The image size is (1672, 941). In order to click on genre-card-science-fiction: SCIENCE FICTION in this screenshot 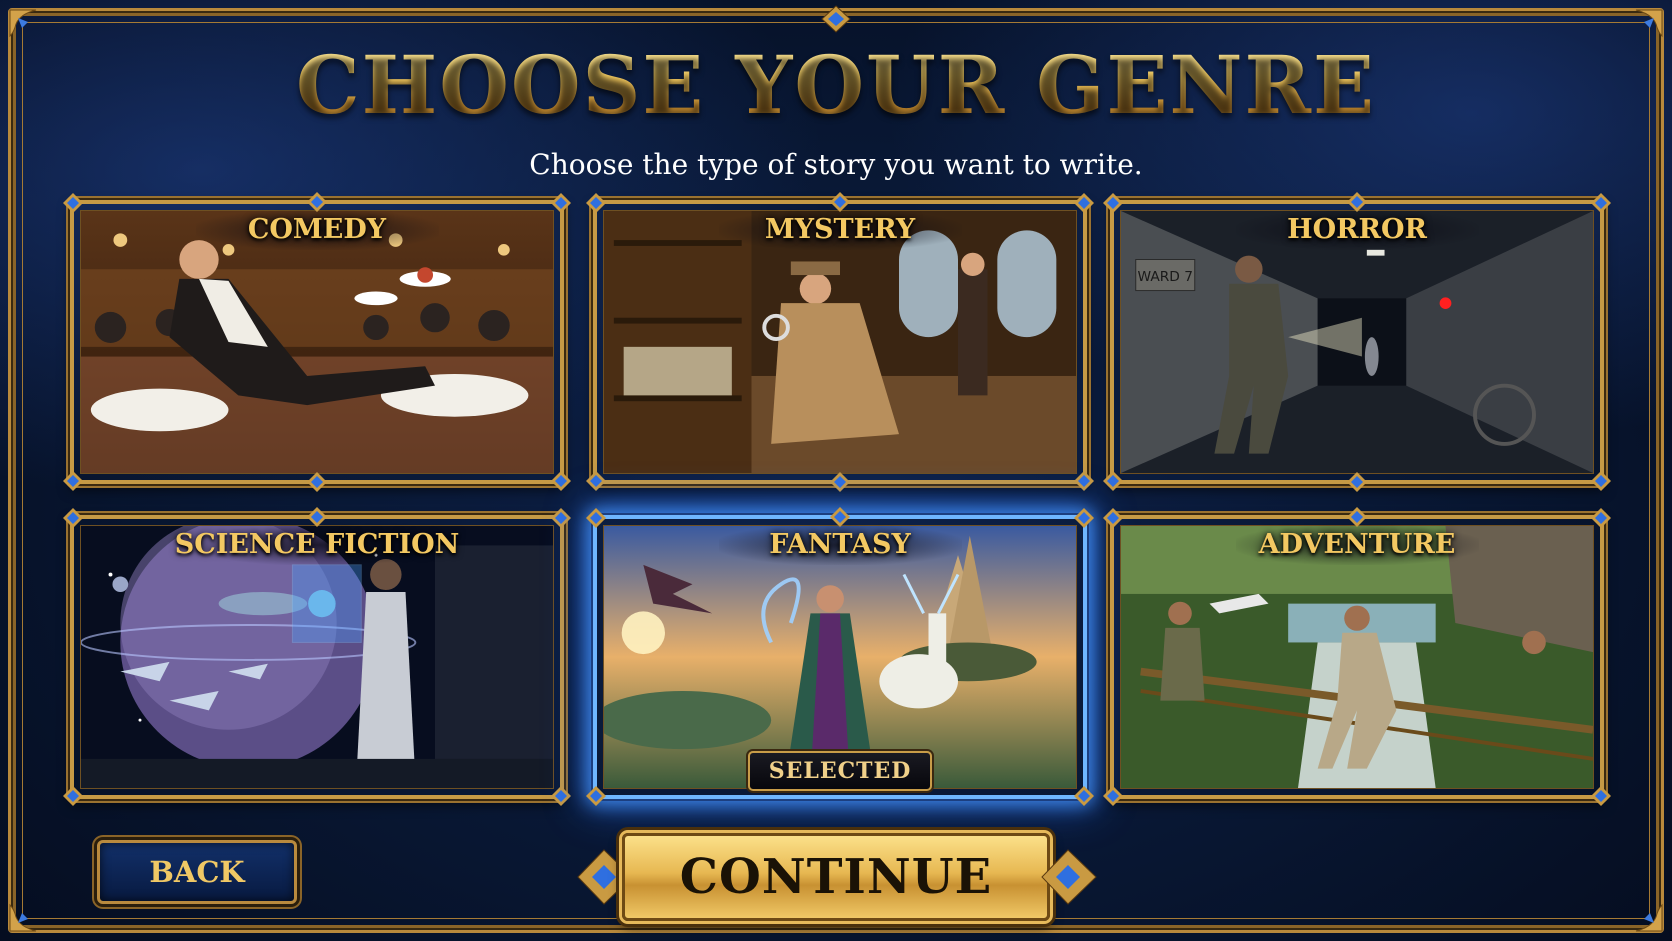, I will do `click(317, 656)`.